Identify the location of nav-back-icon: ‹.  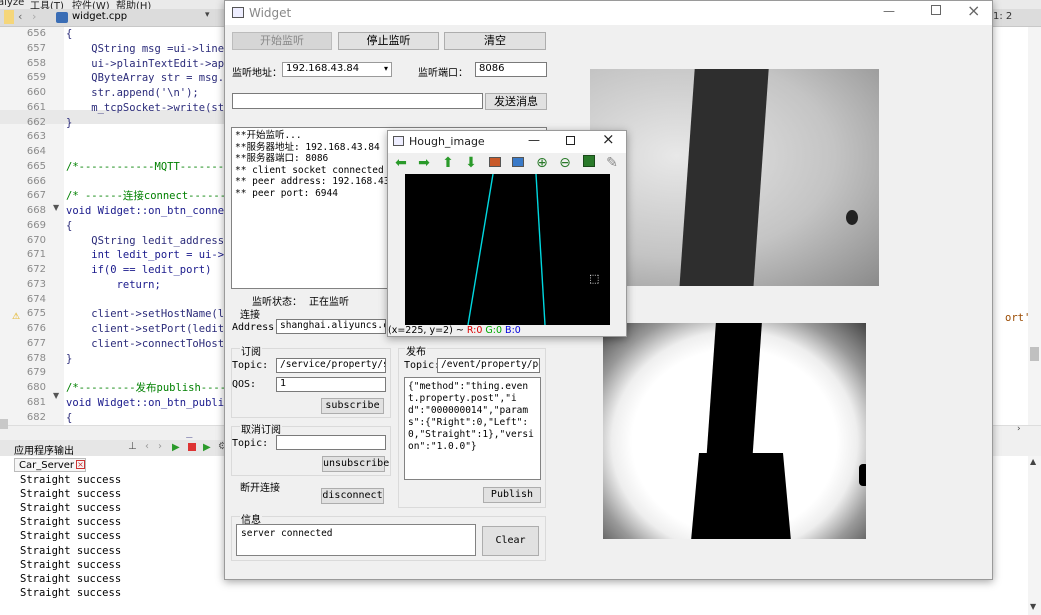
(20, 16).